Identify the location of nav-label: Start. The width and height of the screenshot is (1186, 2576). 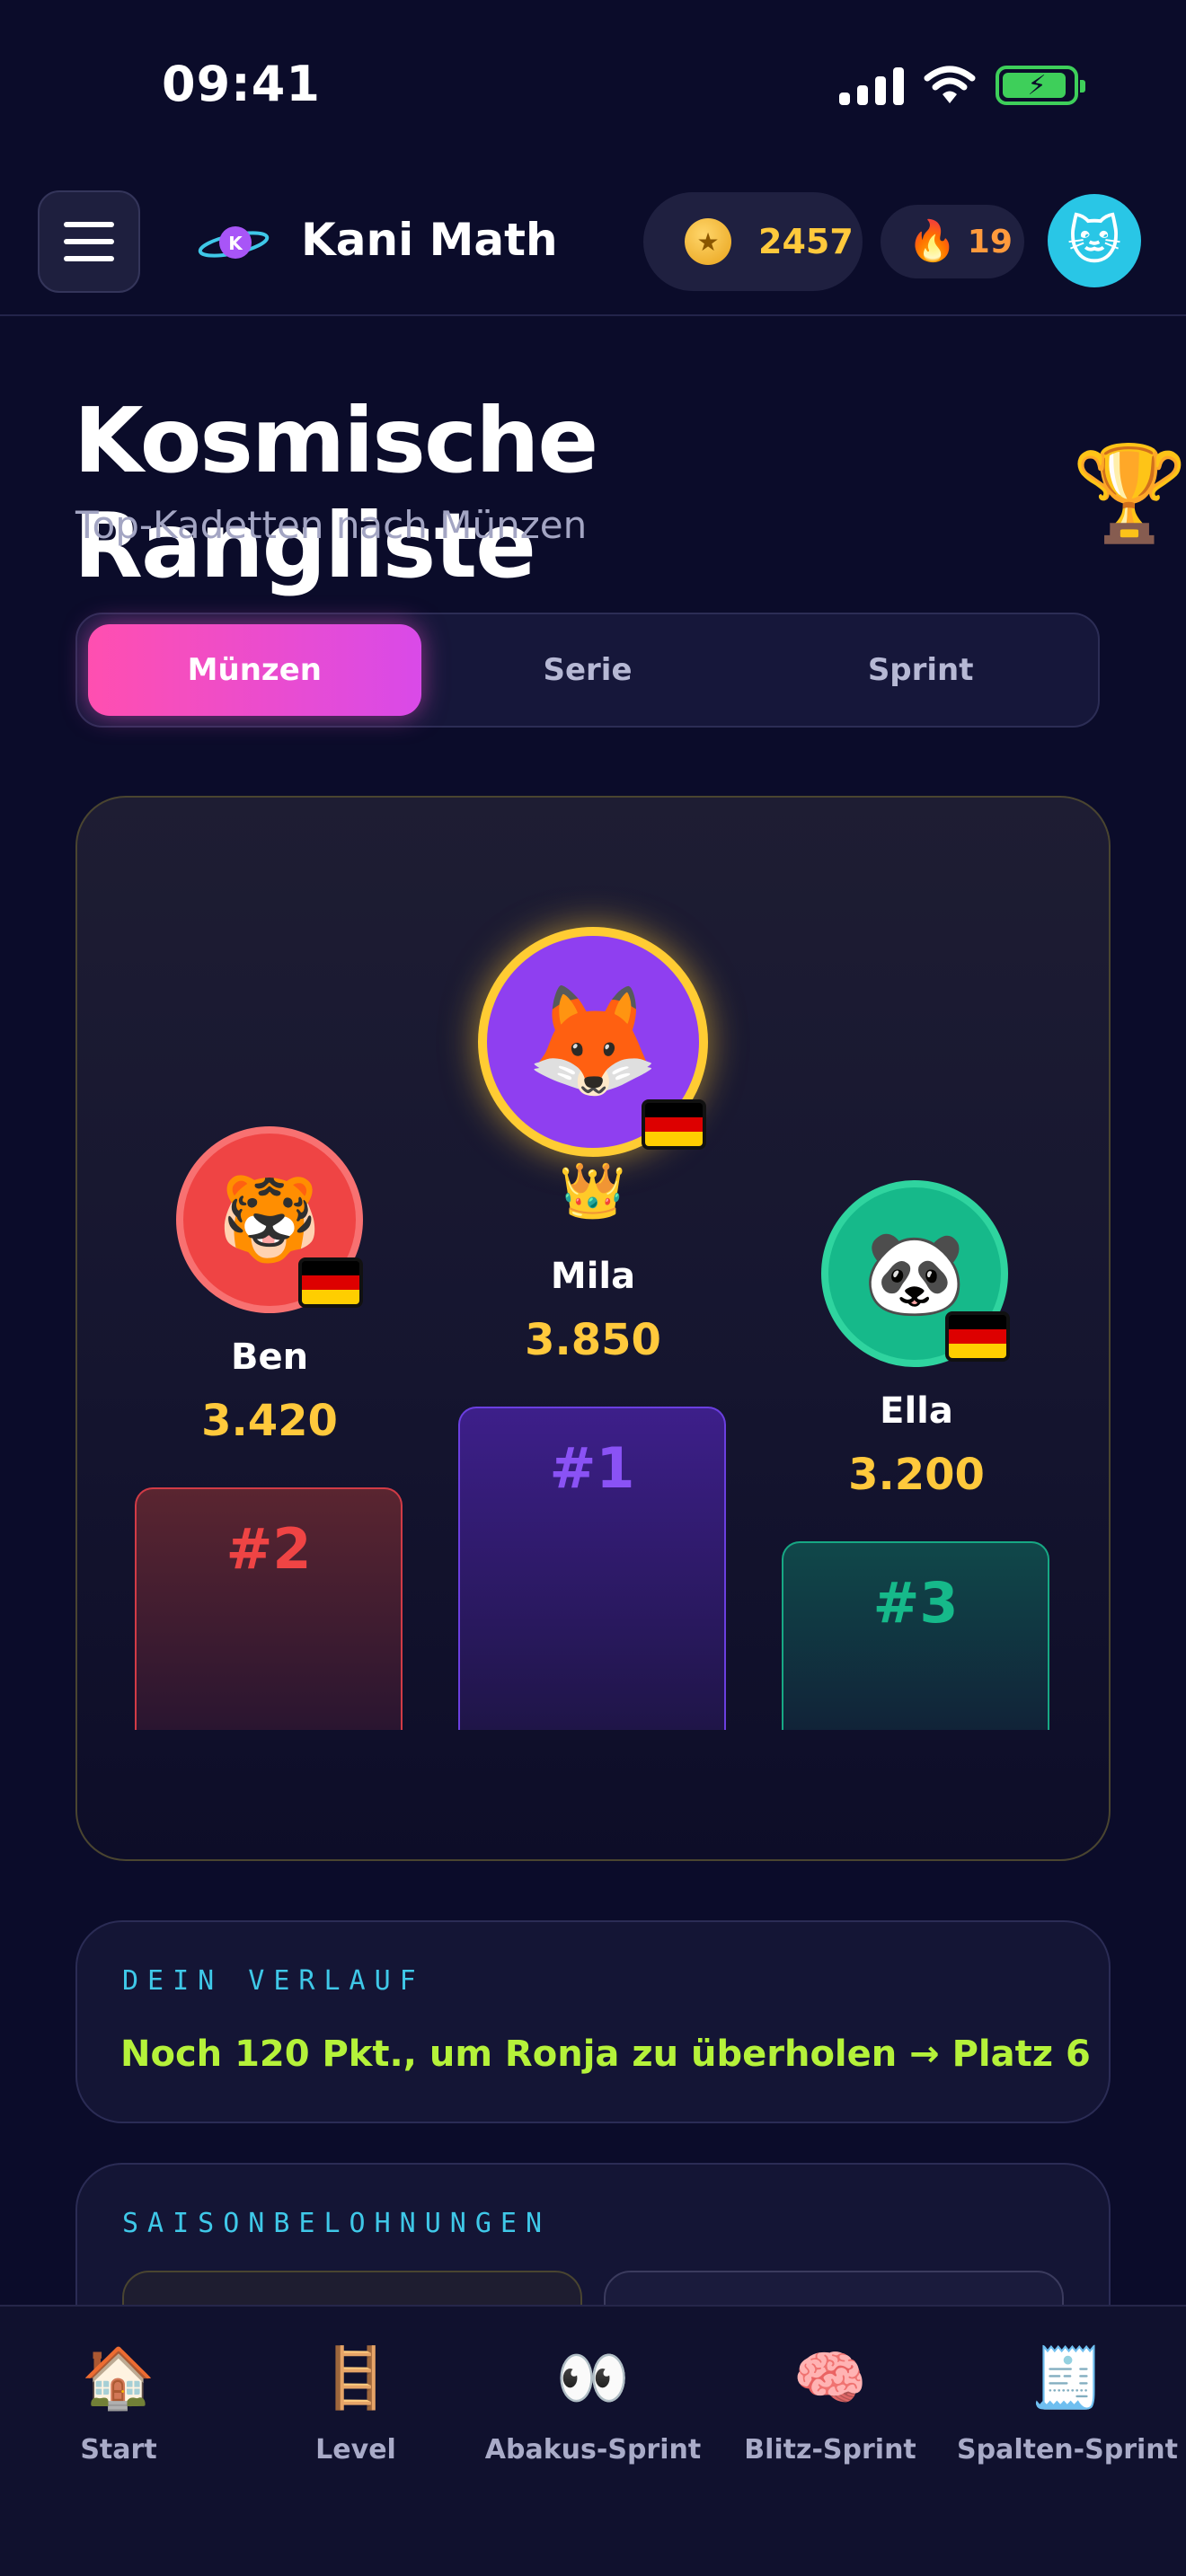
(118, 2450).